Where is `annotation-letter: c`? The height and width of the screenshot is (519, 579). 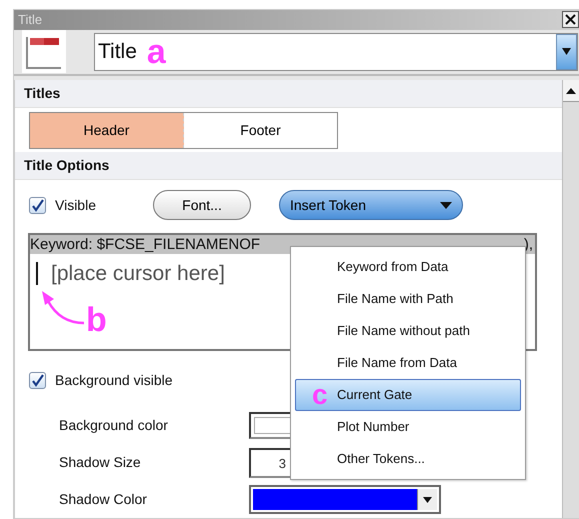 annotation-letter: c is located at coordinates (320, 395).